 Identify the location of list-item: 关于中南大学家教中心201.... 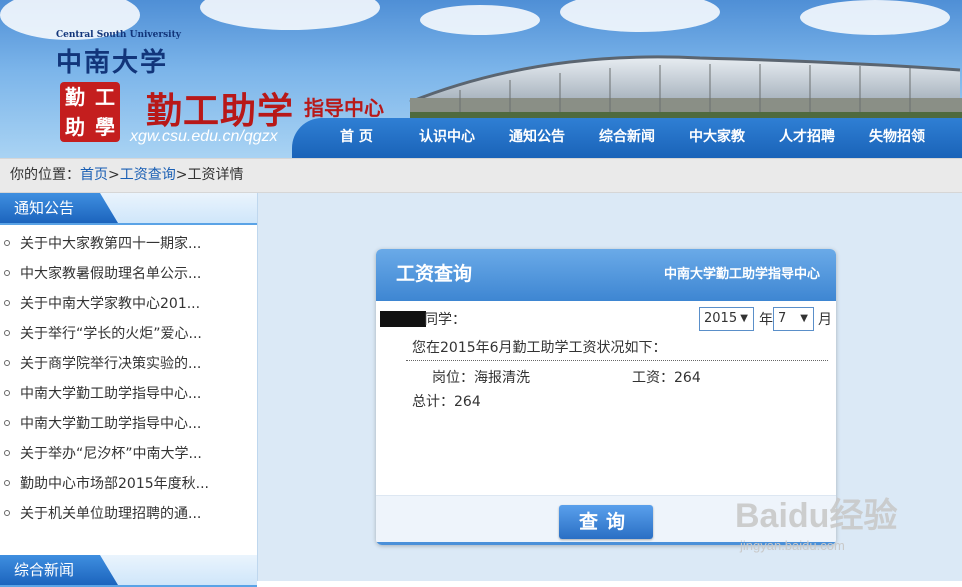
(128, 304).